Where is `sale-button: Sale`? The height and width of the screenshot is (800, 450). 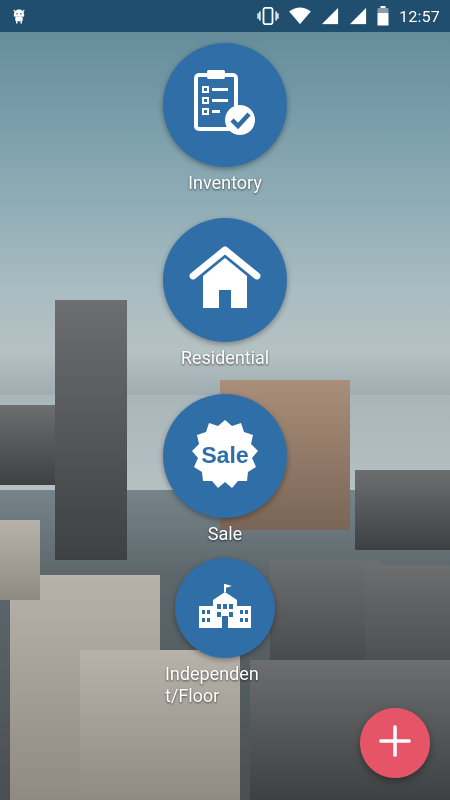 sale-button: Sale is located at coordinates (225, 456).